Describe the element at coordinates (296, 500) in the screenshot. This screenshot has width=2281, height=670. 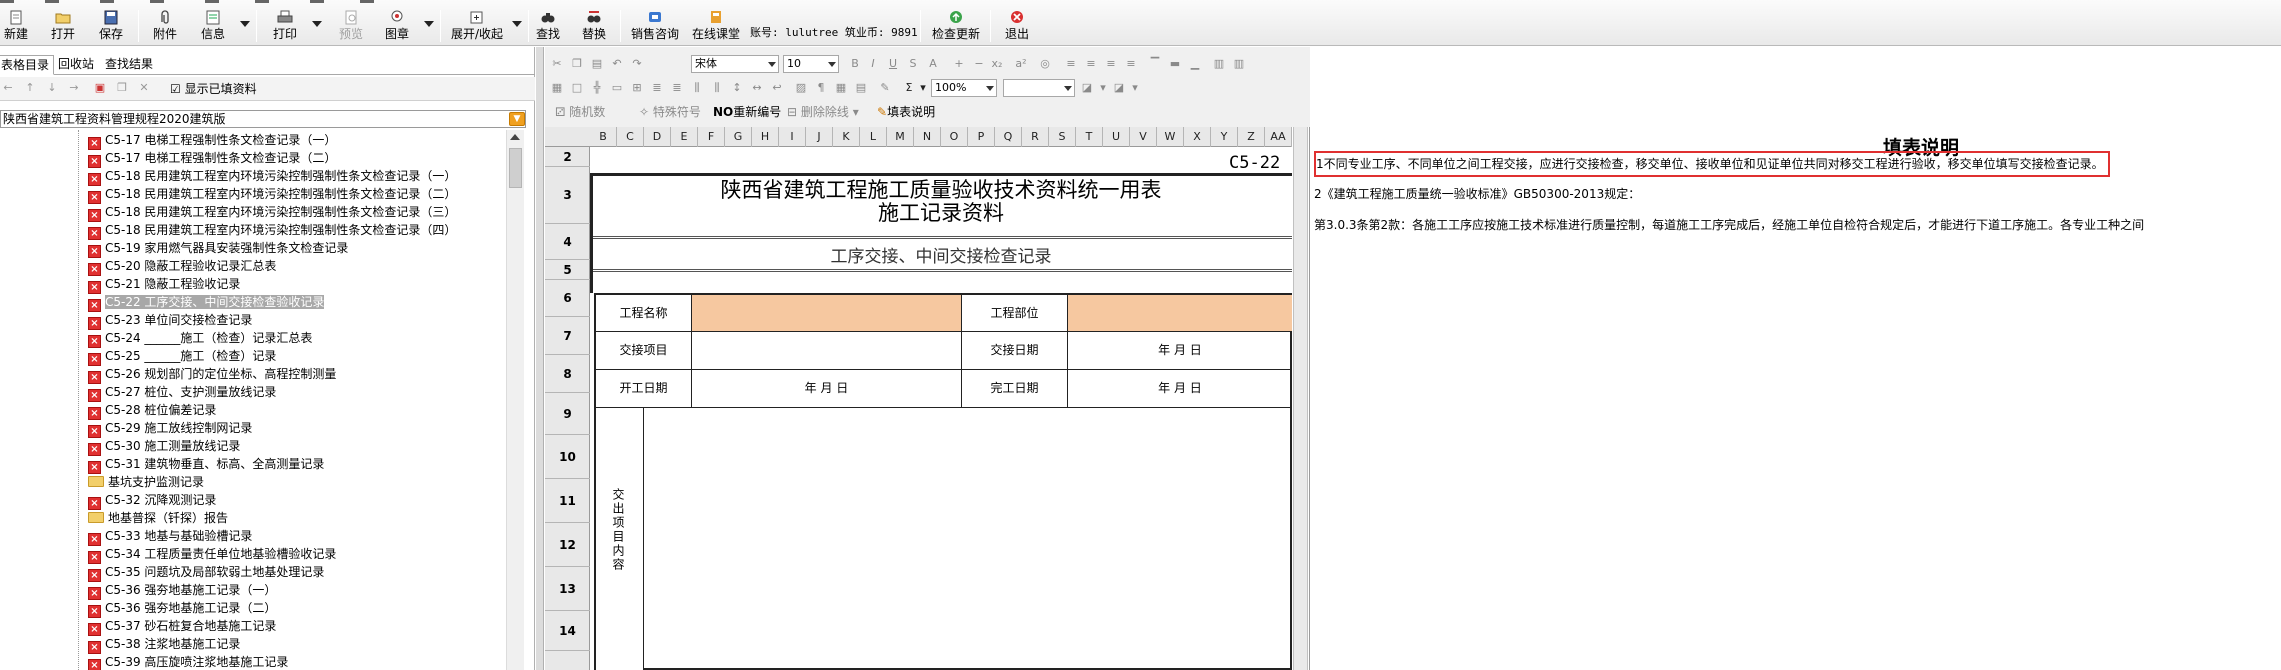
I see `tree-item: × C5-32 沉降观测记录` at that location.